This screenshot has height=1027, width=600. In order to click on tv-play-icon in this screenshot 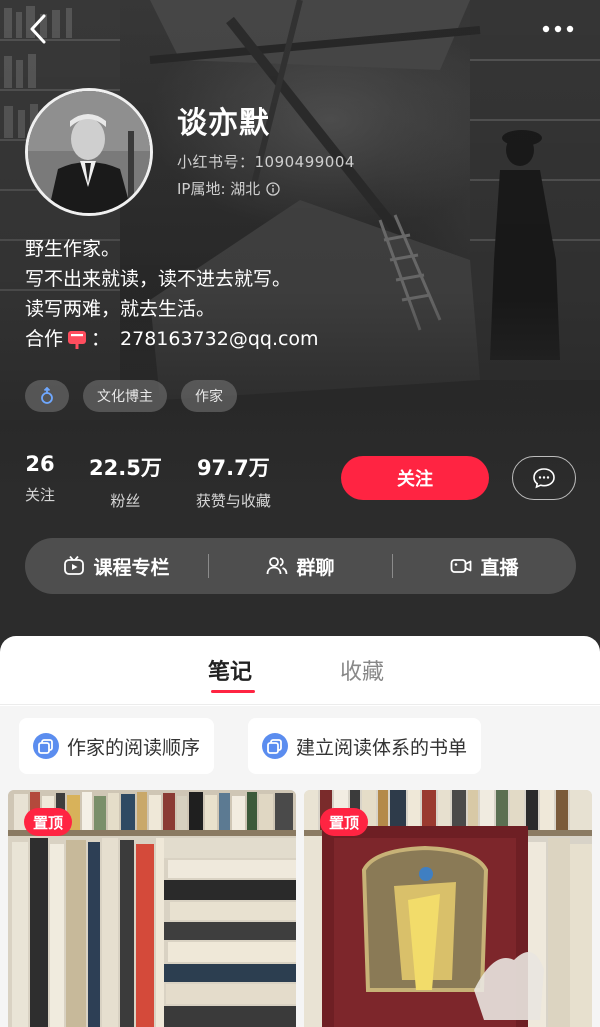, I will do `click(74, 565)`.